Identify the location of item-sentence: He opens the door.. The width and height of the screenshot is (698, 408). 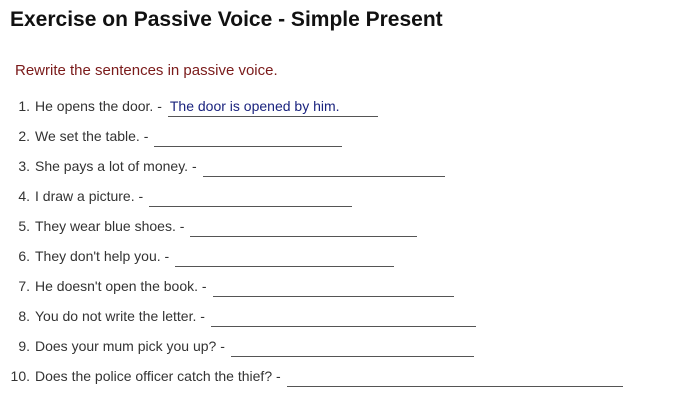
(94, 106).